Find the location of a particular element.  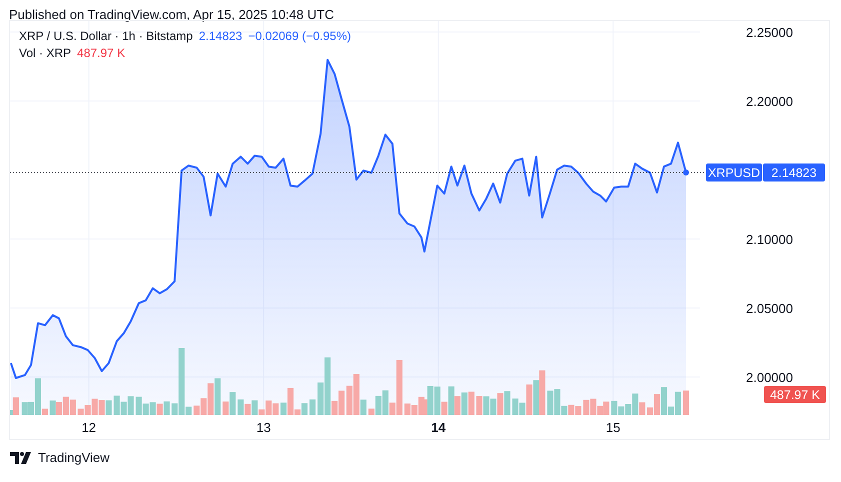

x-tick-label: 15 is located at coordinates (613, 427).